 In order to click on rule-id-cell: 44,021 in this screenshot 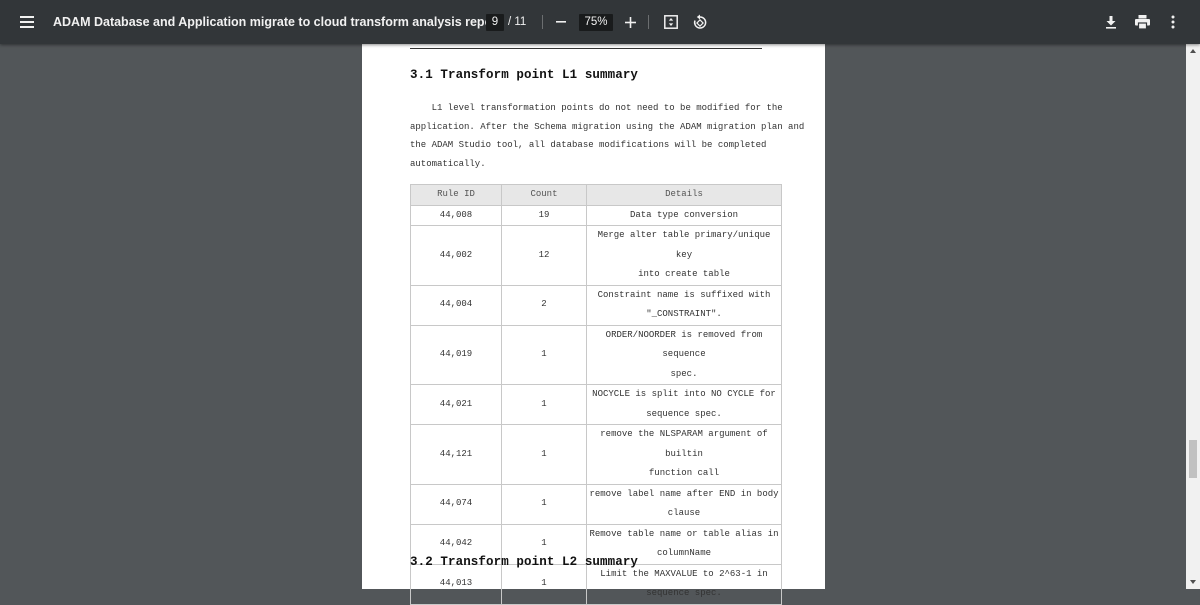, I will do `click(456, 404)`.